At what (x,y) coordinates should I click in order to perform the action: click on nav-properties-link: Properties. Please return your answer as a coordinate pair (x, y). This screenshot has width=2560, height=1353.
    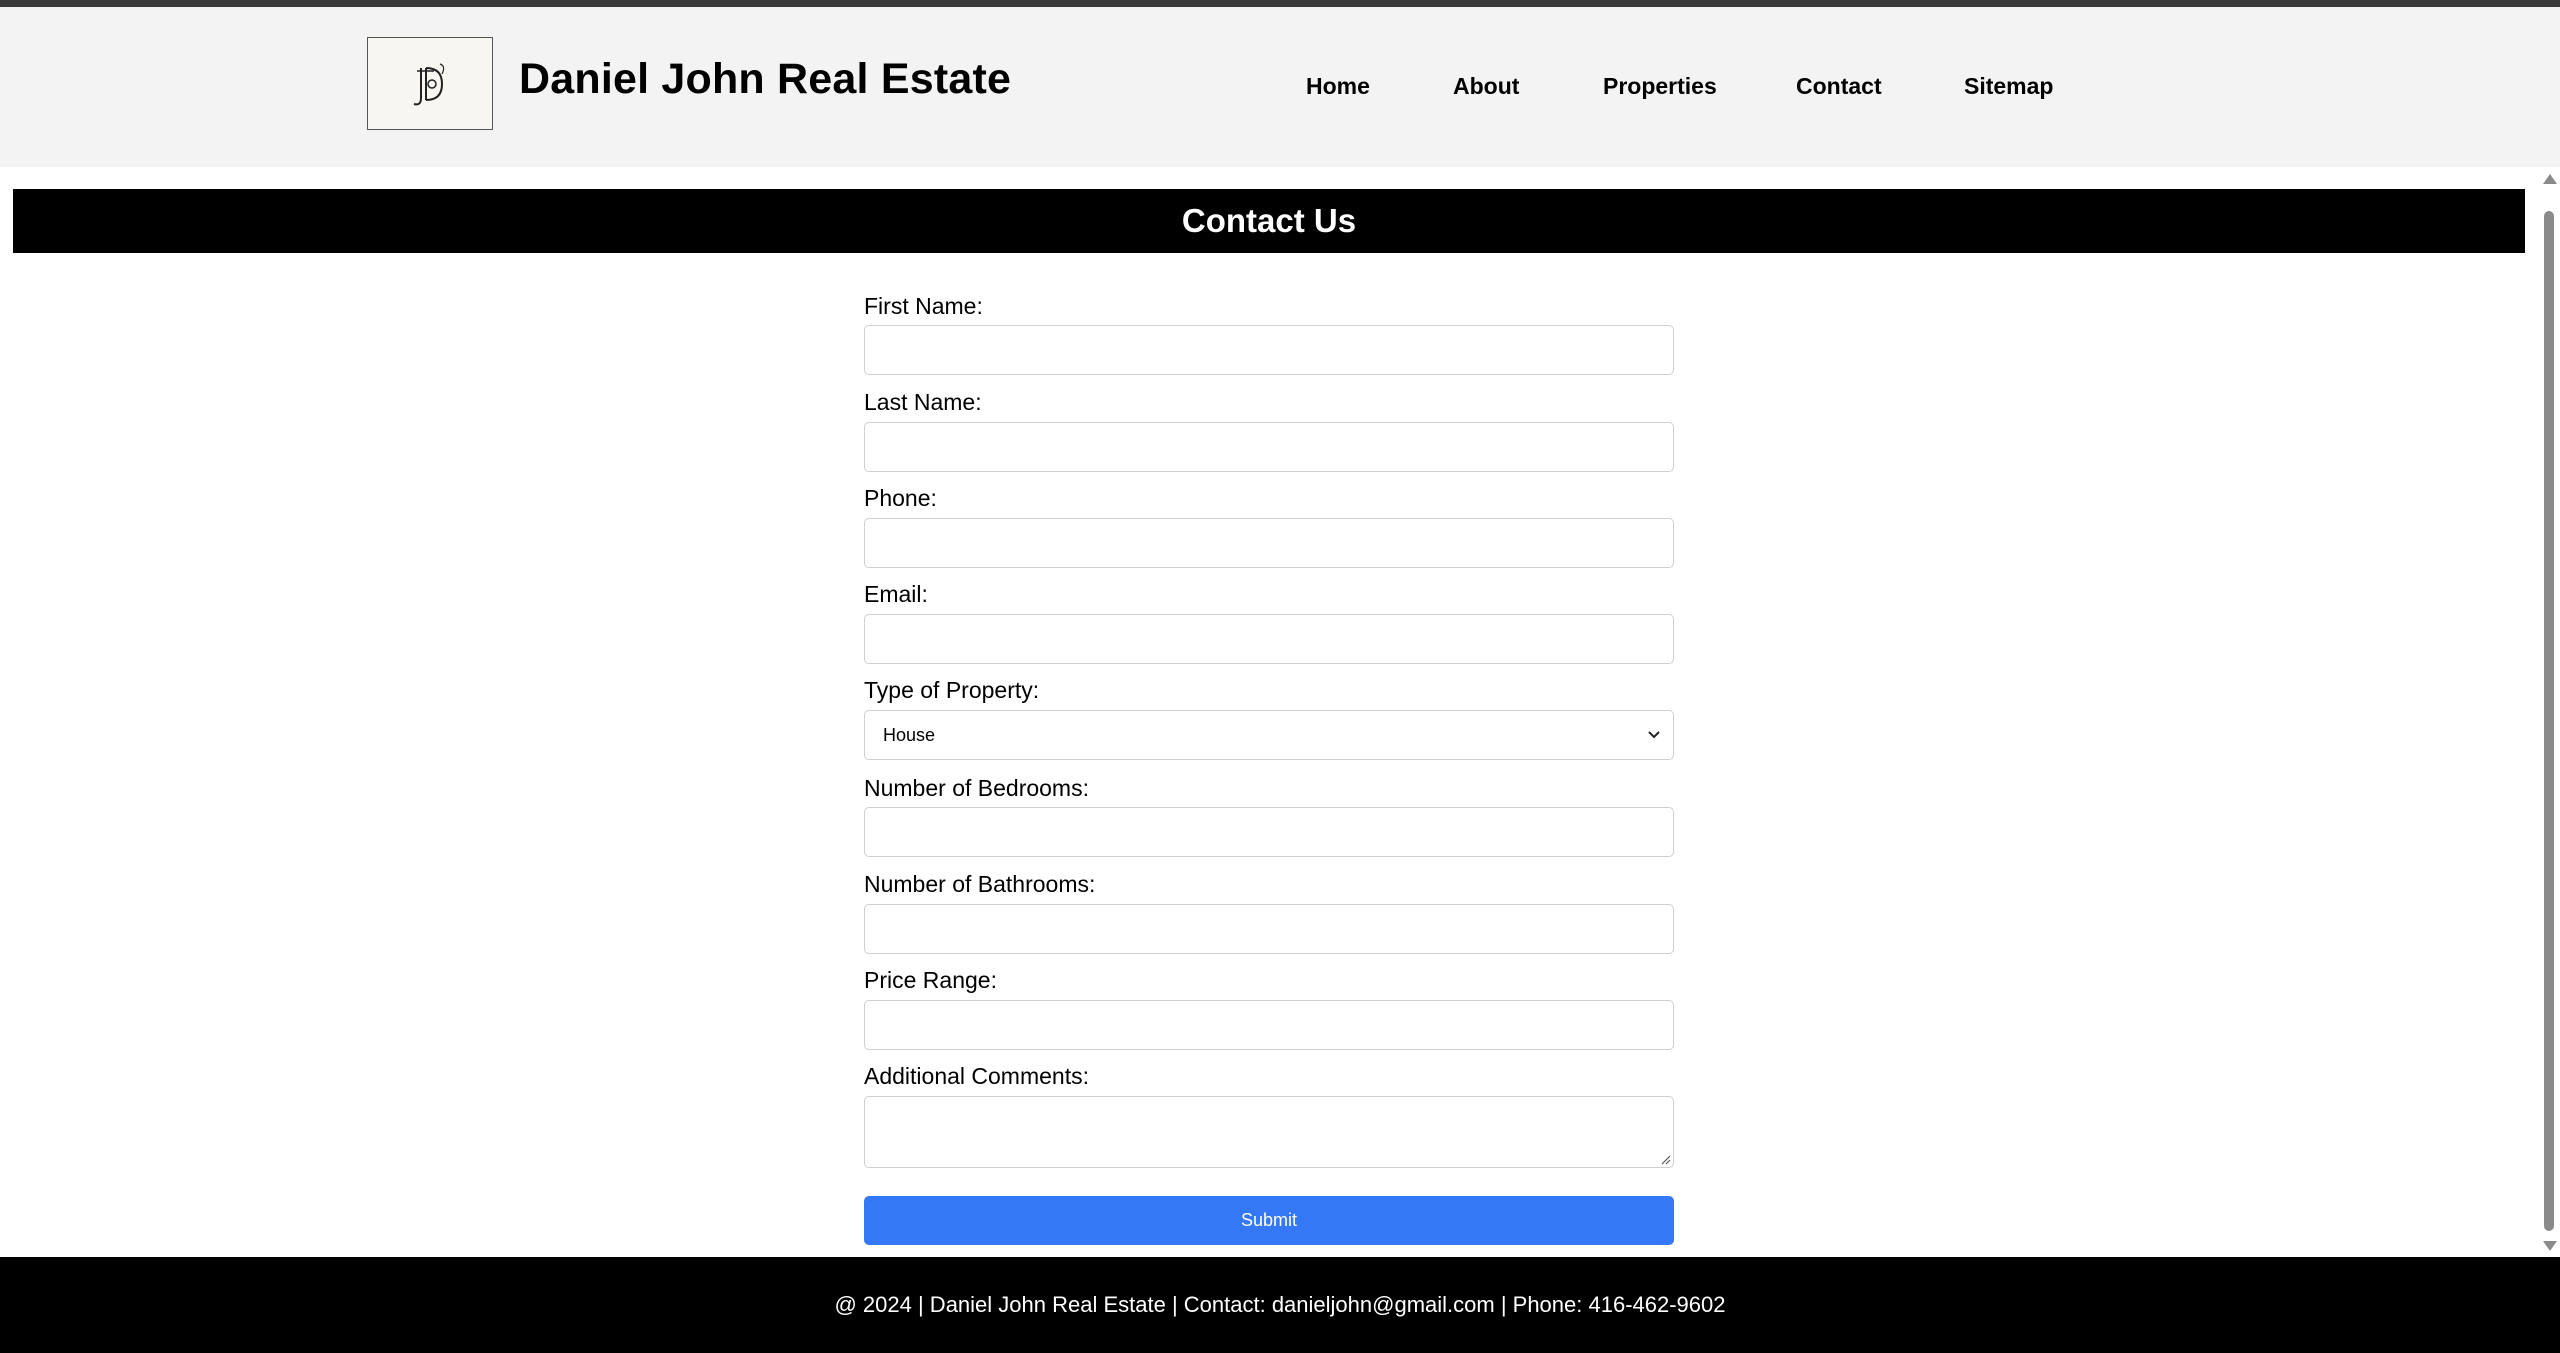
    Looking at the image, I should click on (1660, 86).